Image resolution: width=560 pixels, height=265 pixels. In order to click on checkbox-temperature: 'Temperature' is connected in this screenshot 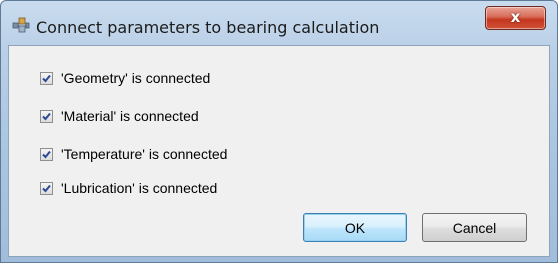, I will do `click(133, 154)`.